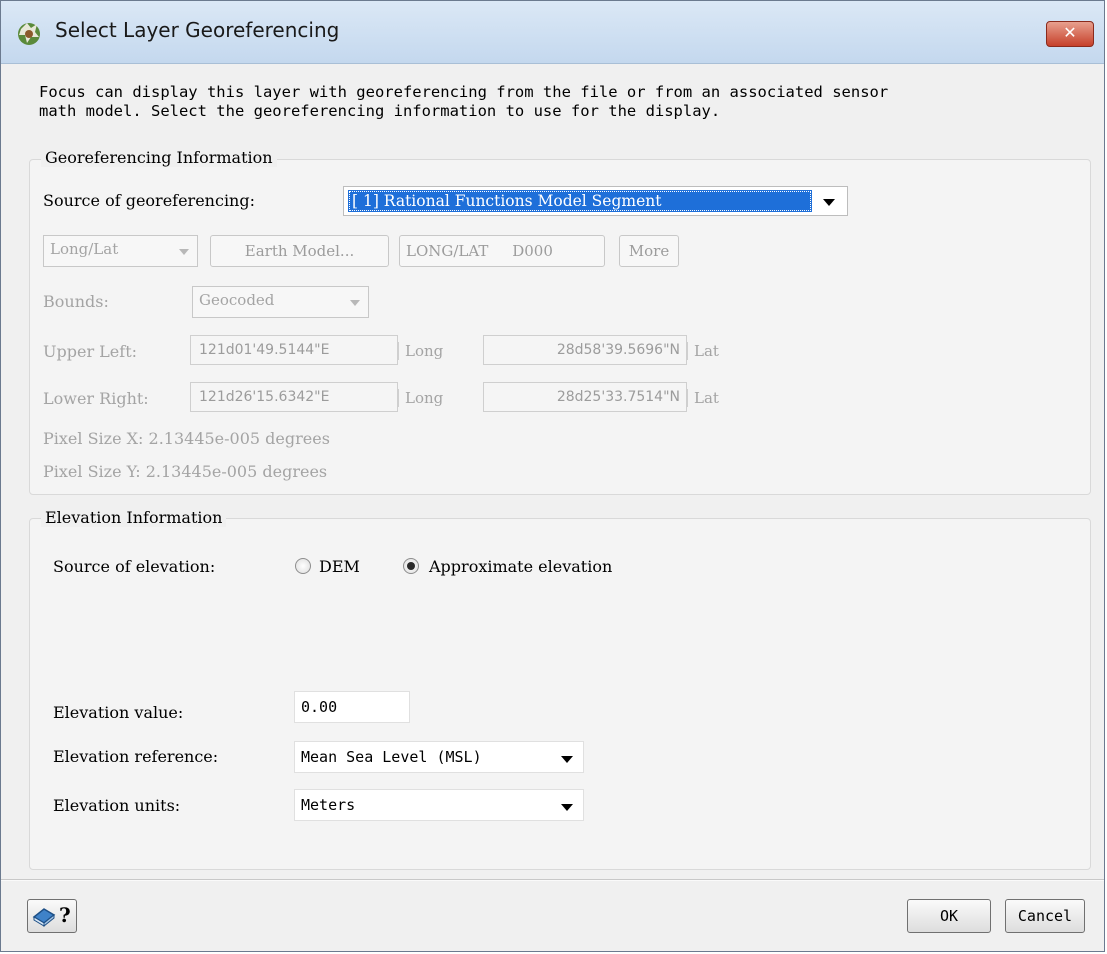  Describe the element at coordinates (328, 805) in the screenshot. I see `elevation-units-value: Meters` at that location.